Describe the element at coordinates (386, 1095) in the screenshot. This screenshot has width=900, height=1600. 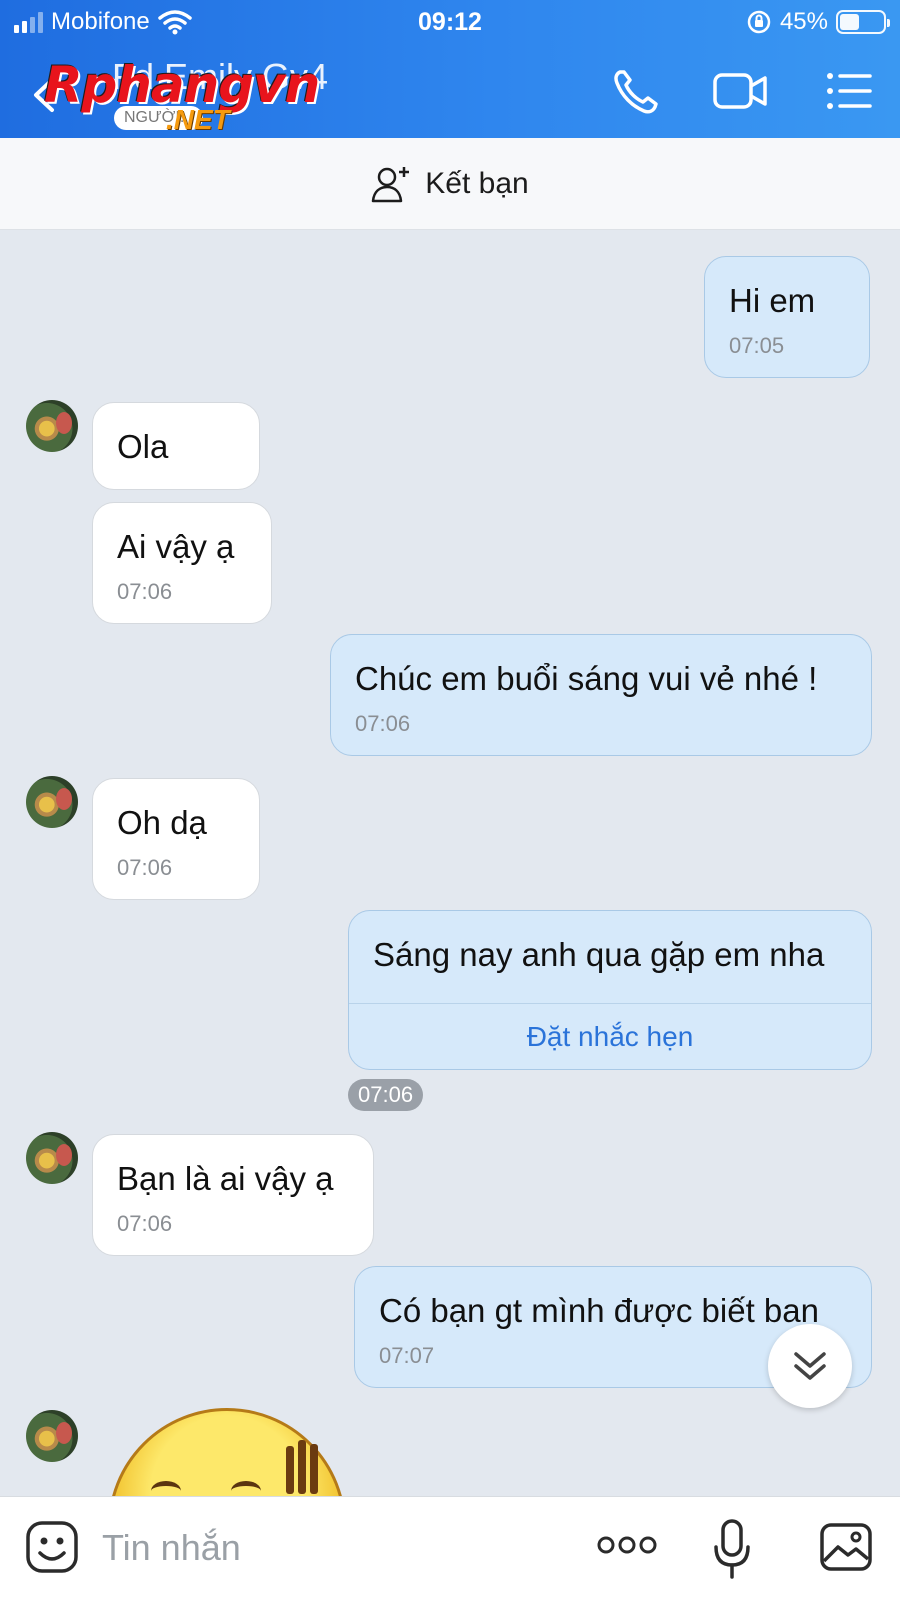
I see `message-time-pill: 07:06` at that location.